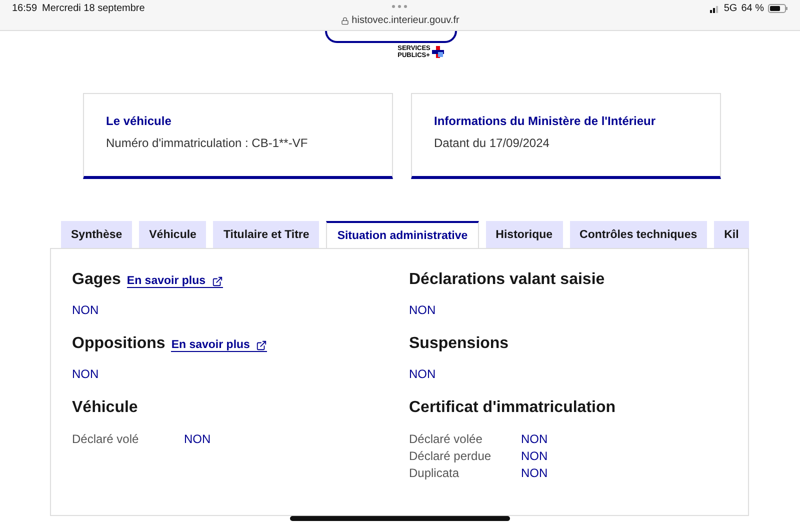  What do you see at coordinates (96, 234) in the screenshot?
I see `tab: Synthèse` at bounding box center [96, 234].